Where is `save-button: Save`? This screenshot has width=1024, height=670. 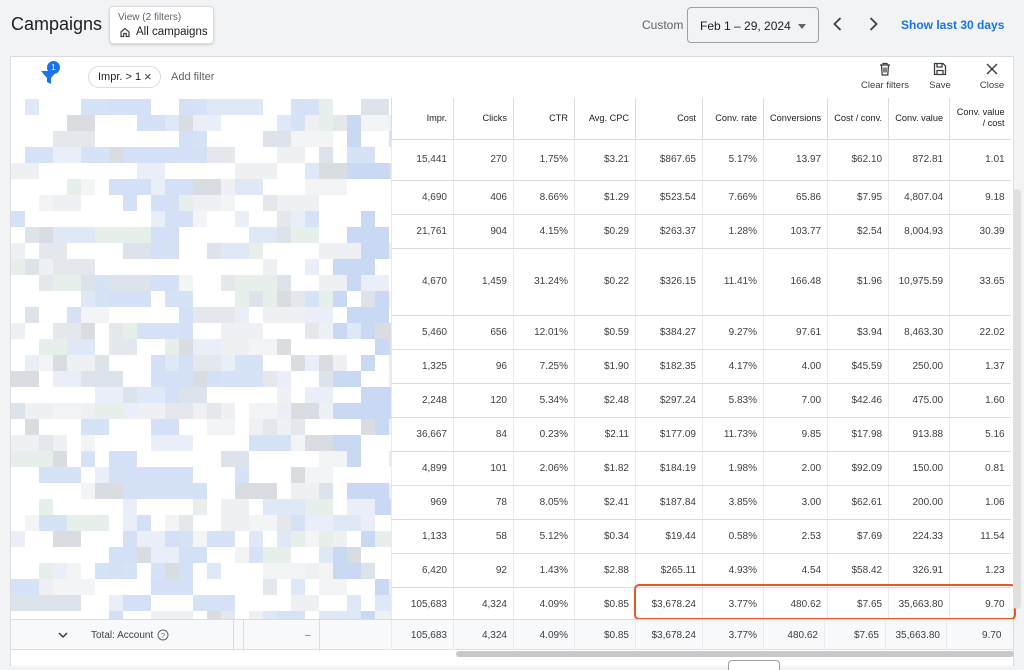
save-button: Save is located at coordinates (940, 76).